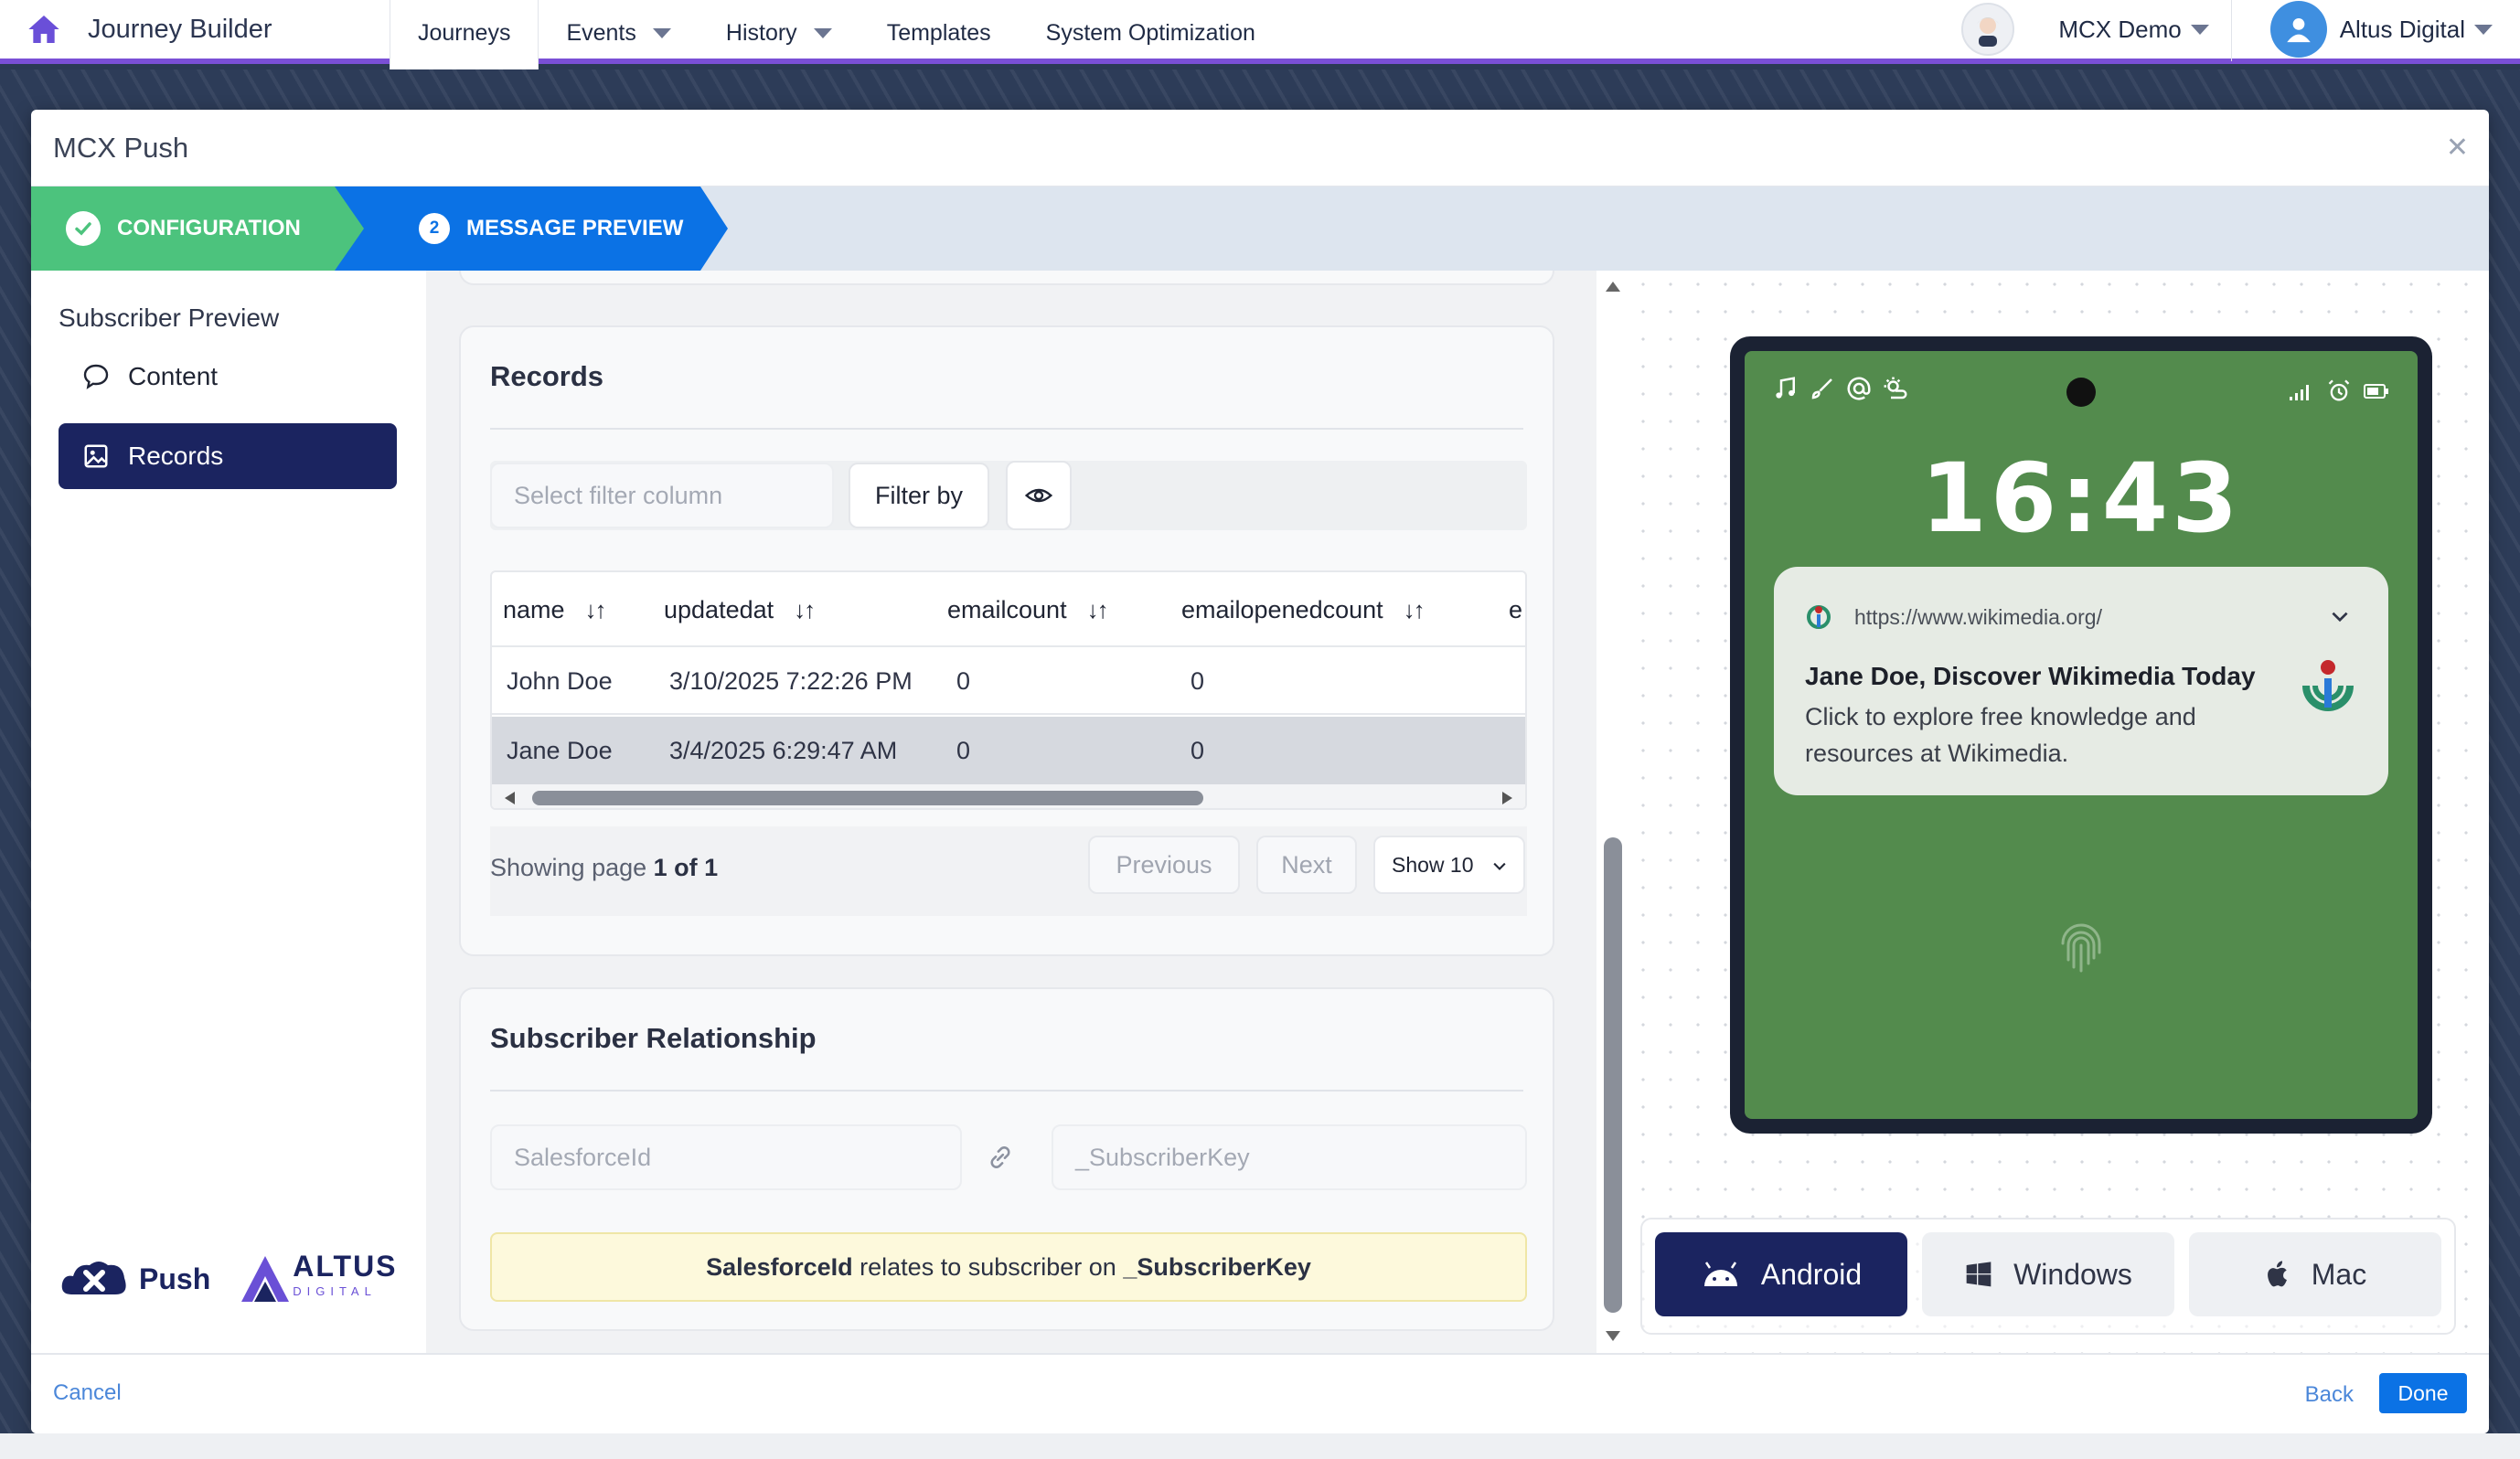  I want to click on page-size-value: Show 10, so click(1433, 864).